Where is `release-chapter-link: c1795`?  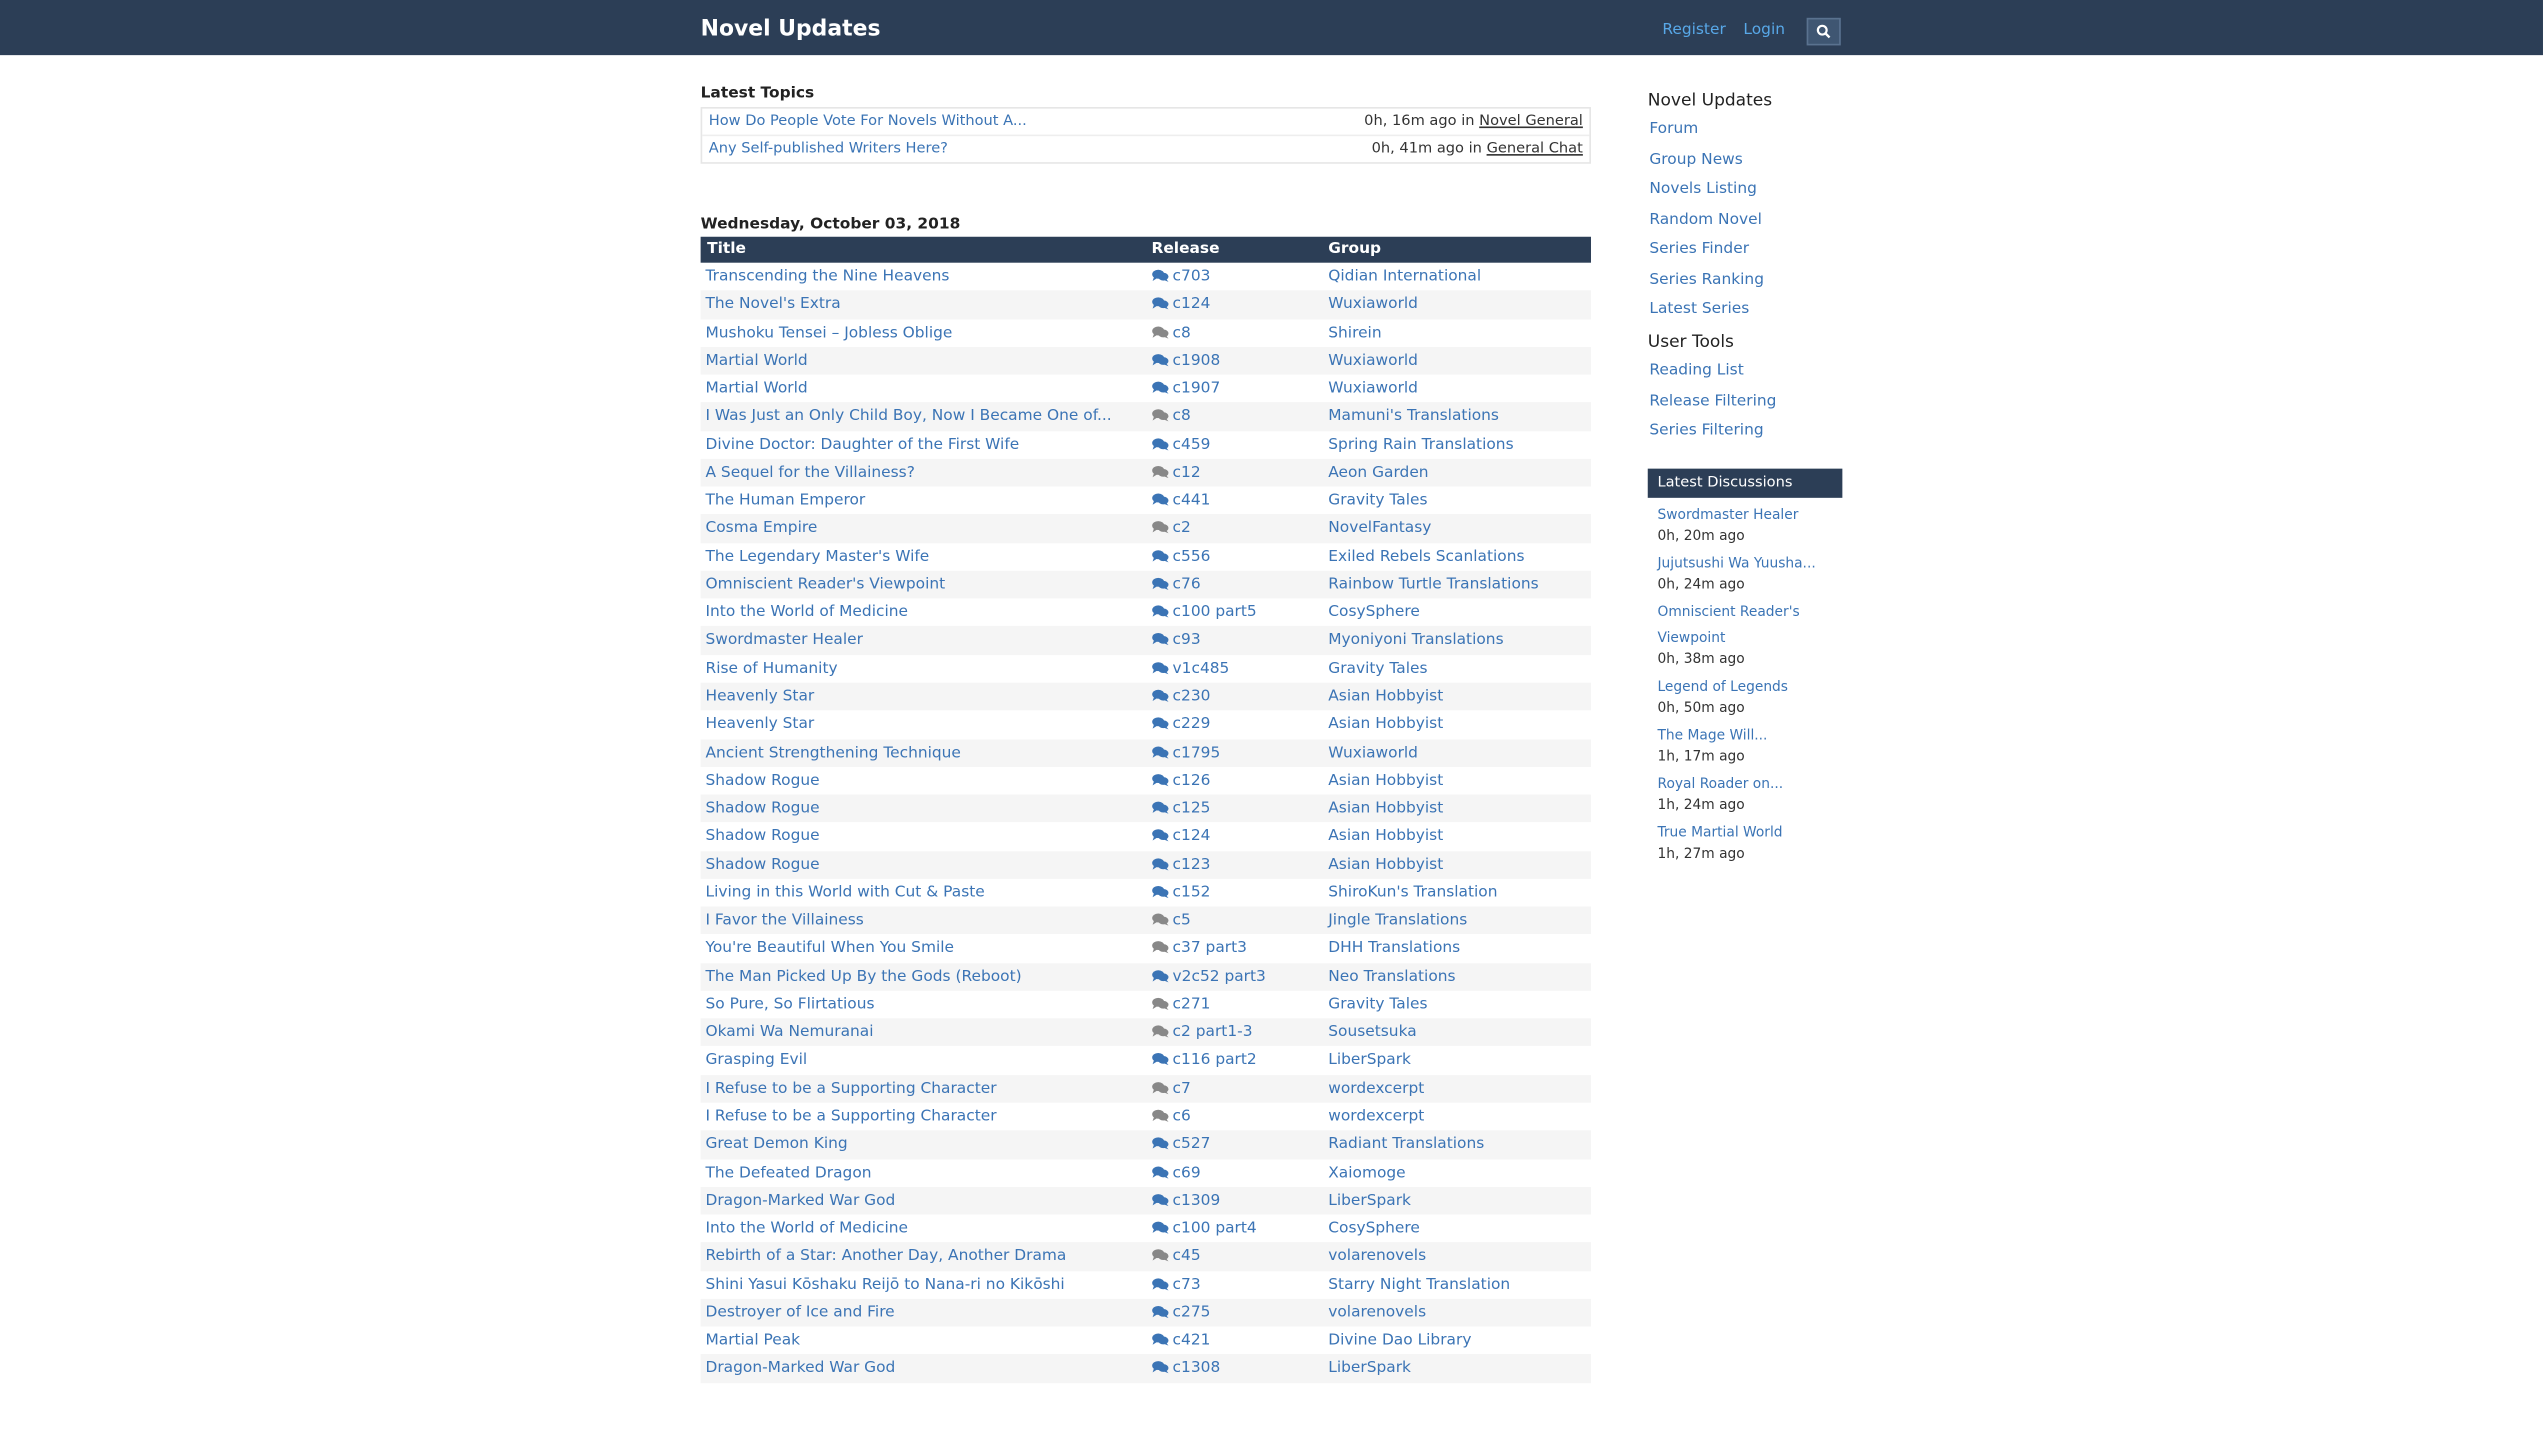
release-chapter-link: c1795 is located at coordinates (1185, 753).